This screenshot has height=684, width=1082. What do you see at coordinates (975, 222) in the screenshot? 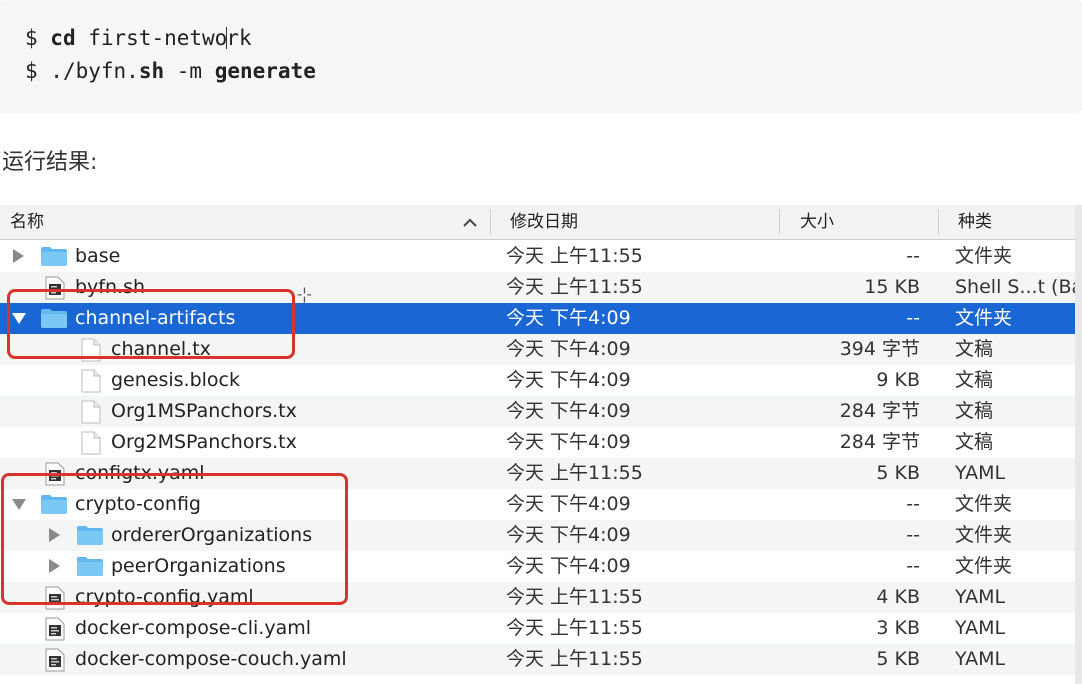
I see `column-kind: 种类` at bounding box center [975, 222].